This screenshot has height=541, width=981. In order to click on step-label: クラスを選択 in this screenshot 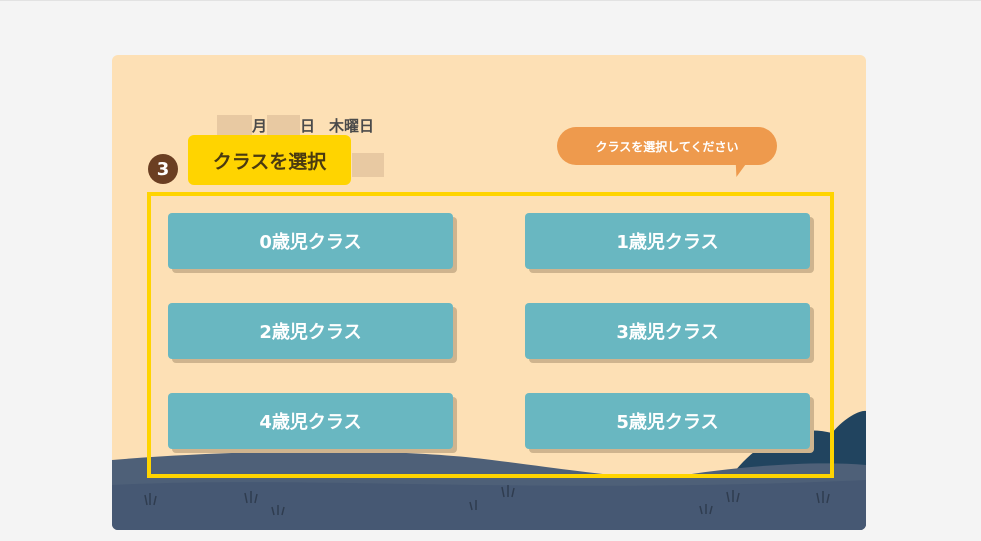, I will do `click(269, 160)`.